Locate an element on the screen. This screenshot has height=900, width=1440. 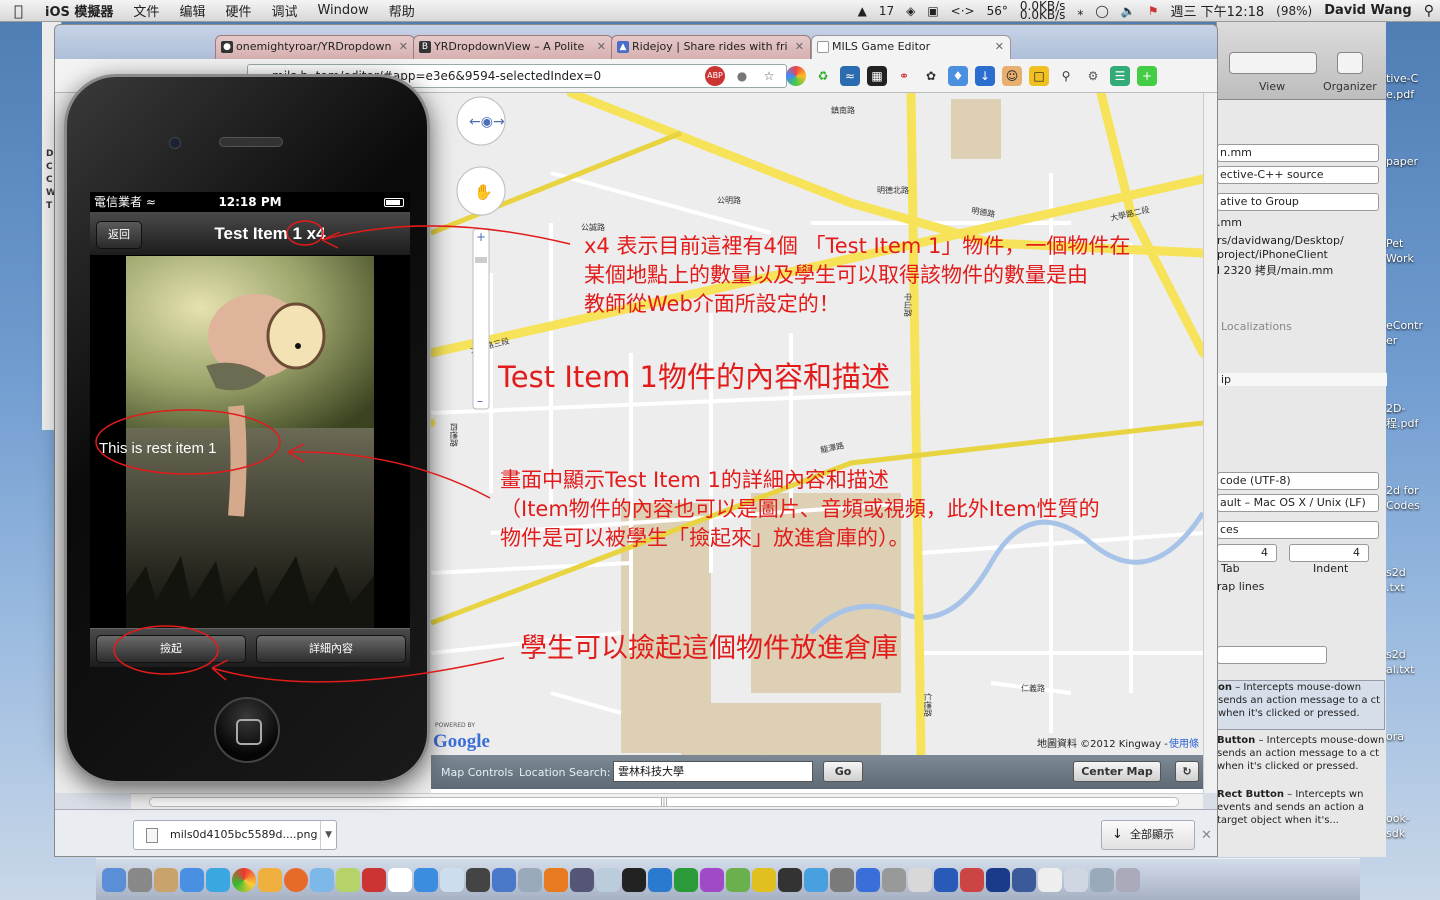
spotlight-icon: ⚲ is located at coordinates (1429, 11).